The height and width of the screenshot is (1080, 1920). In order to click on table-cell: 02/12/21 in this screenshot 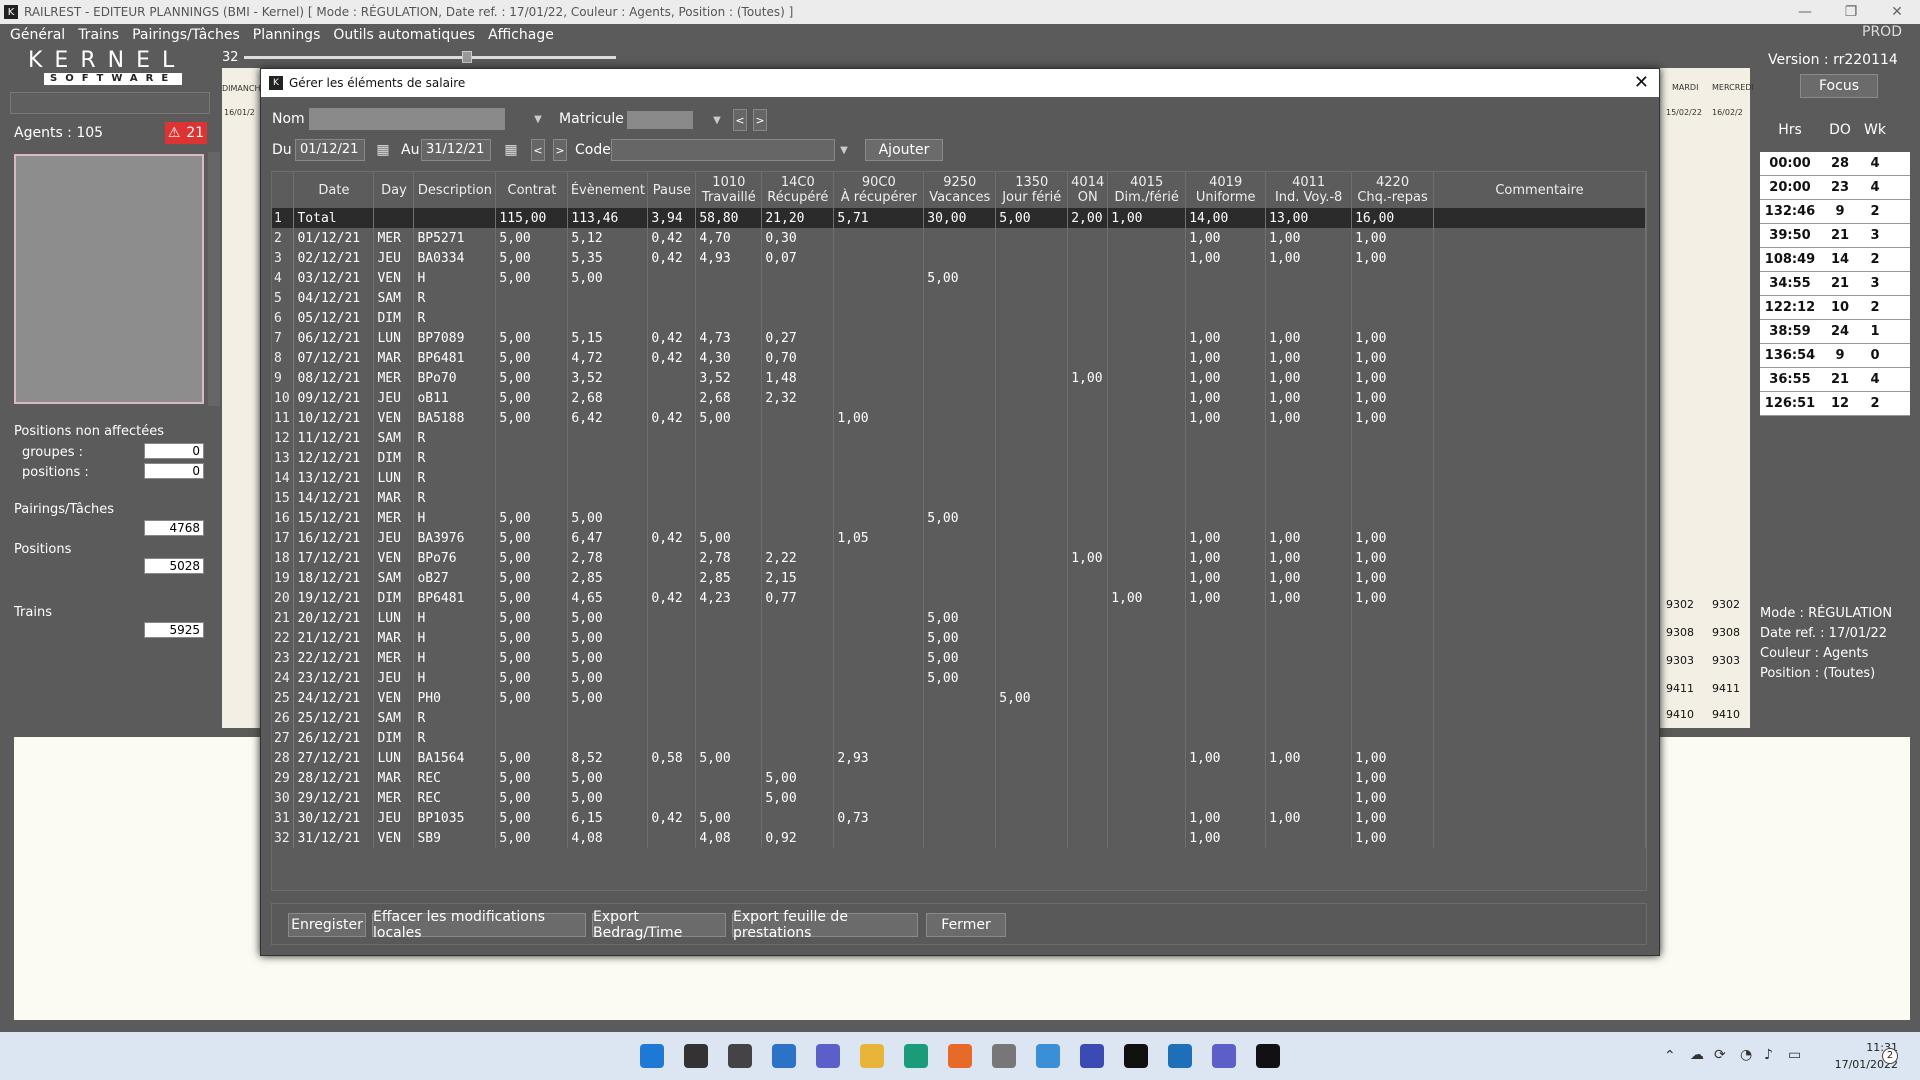, I will do `click(334, 258)`.